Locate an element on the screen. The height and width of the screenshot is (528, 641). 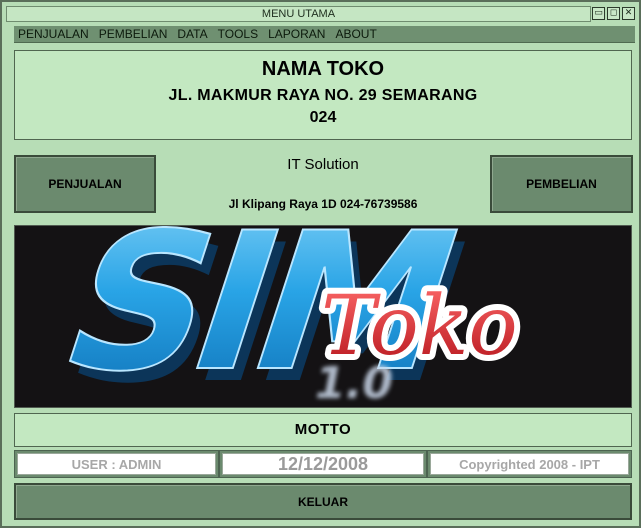
title-bar: MENU UTAMA ▭ ◻ ✕ is located at coordinates (320, 14).